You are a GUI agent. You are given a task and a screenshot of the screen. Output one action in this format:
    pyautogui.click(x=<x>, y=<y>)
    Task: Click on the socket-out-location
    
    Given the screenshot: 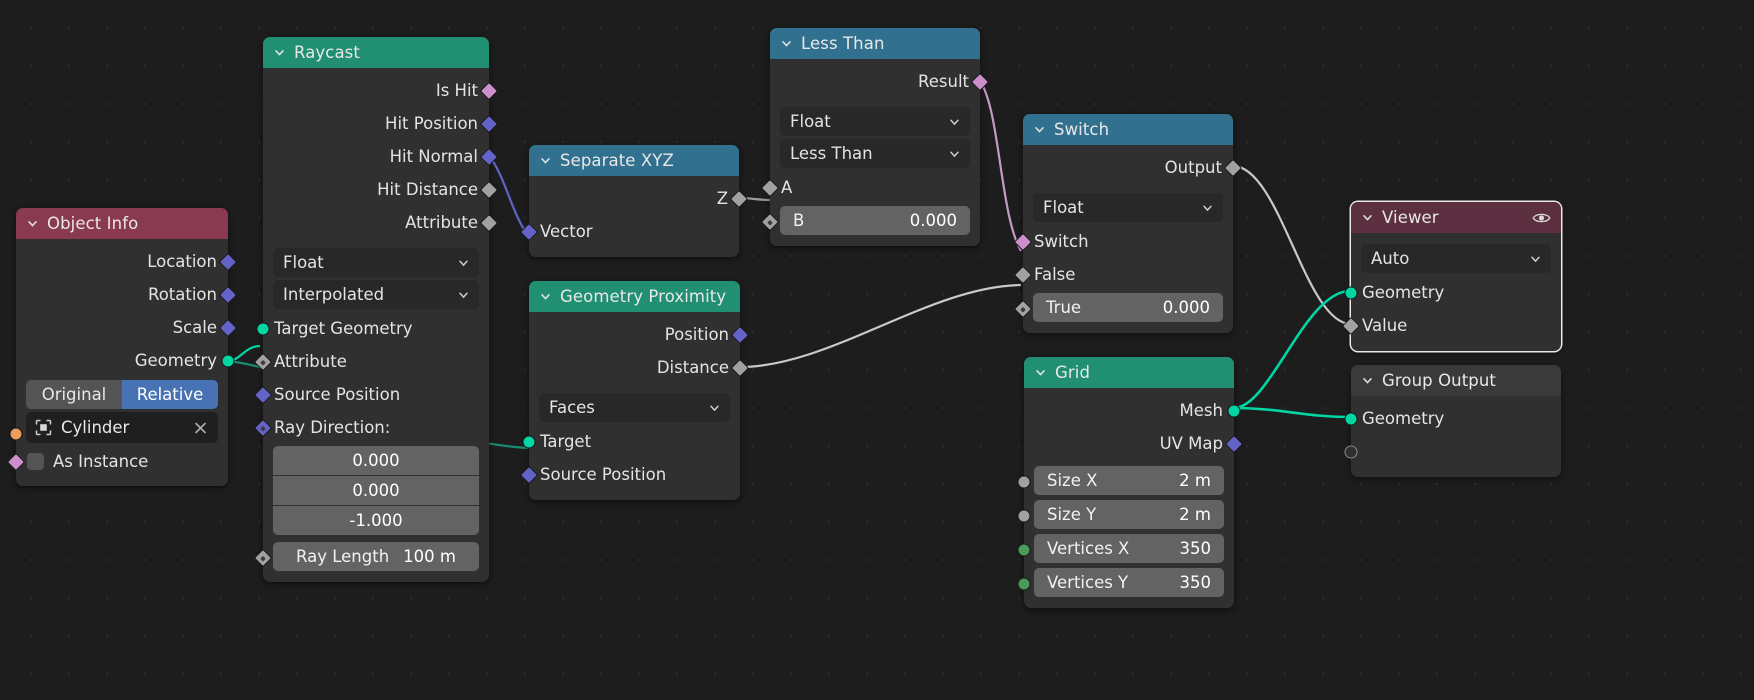 What is the action you would take?
    pyautogui.click(x=228, y=261)
    